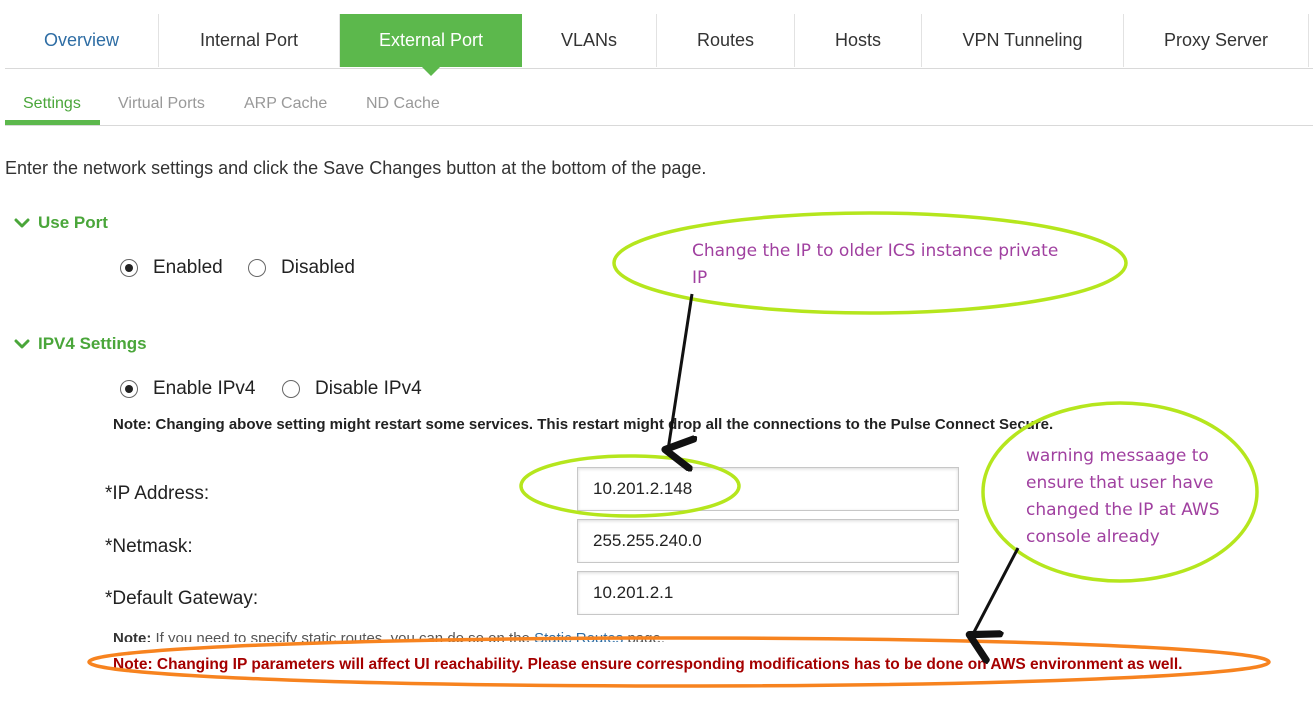 This screenshot has width=1313, height=701. What do you see at coordinates (768, 593) in the screenshot?
I see `default-gateway-input` at bounding box center [768, 593].